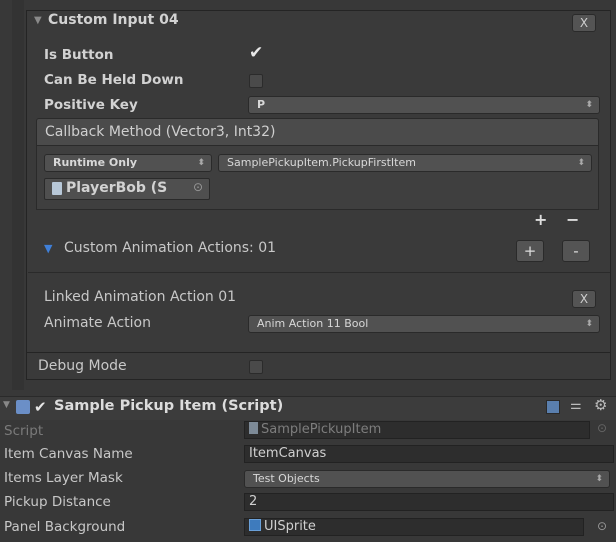 This screenshot has width=616, height=542. Describe the element at coordinates (23, 407) in the screenshot. I see `script-component-icon` at that location.